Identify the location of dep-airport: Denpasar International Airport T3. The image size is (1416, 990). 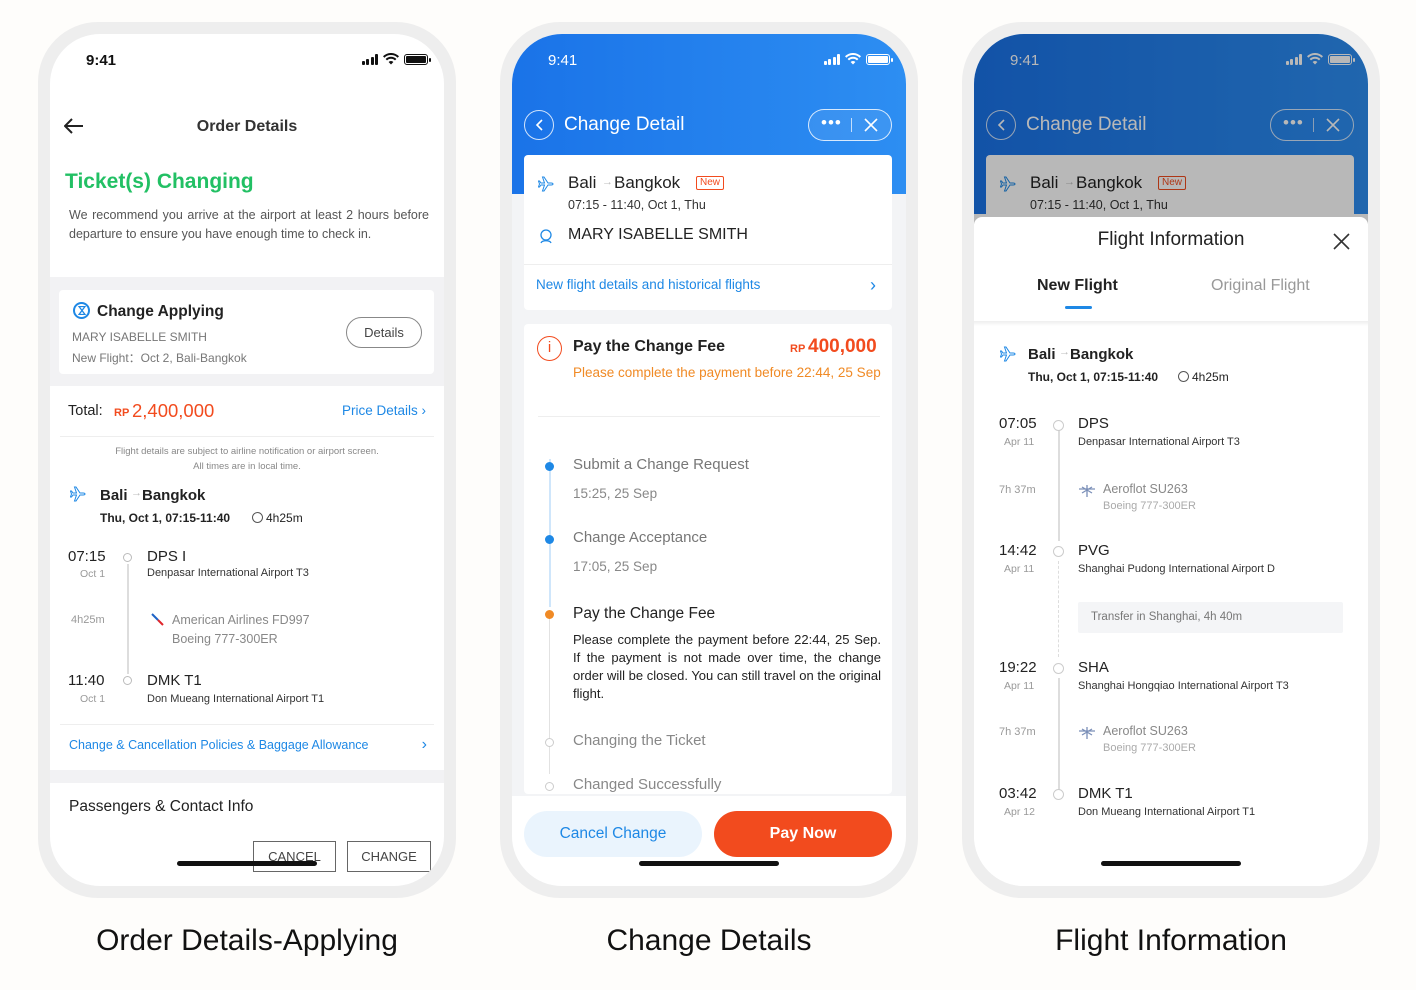
(228, 573).